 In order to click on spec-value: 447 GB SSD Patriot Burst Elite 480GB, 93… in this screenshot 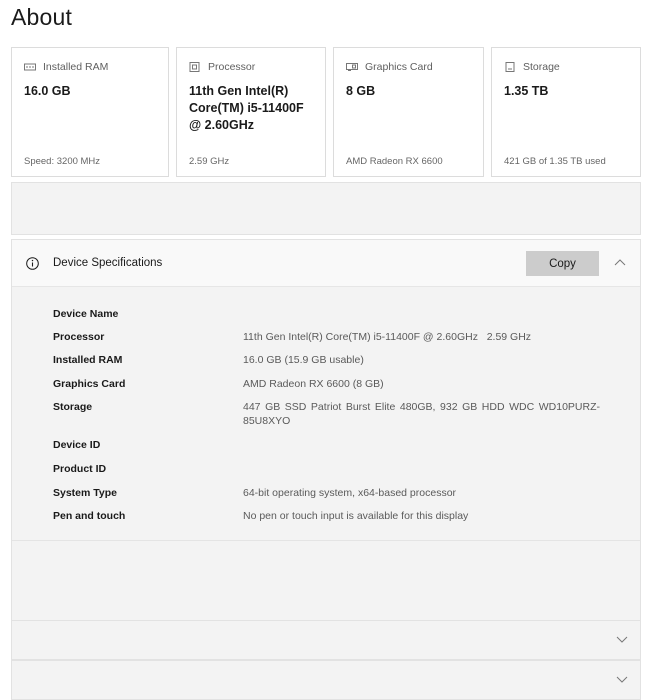, I will do `click(421, 414)`.